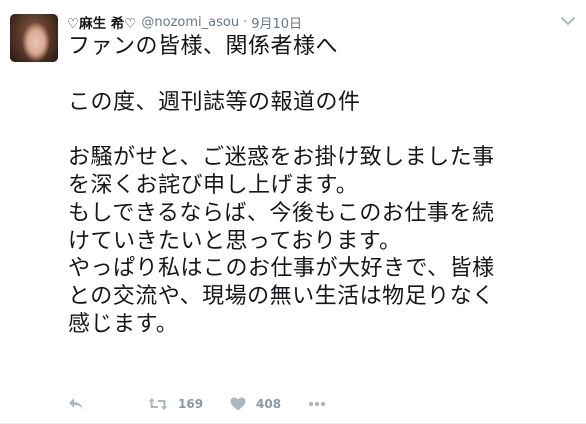  I want to click on retweet-button: 169, so click(175, 404).